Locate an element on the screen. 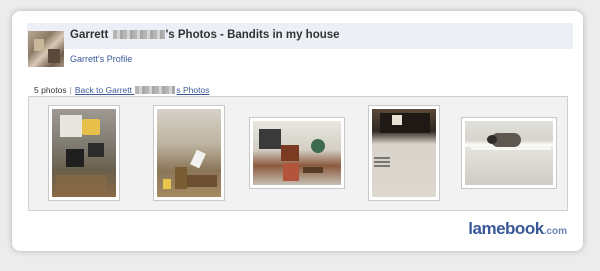 This screenshot has width=600, height=271. profile-link: Garrett's Profile is located at coordinates (101, 59).